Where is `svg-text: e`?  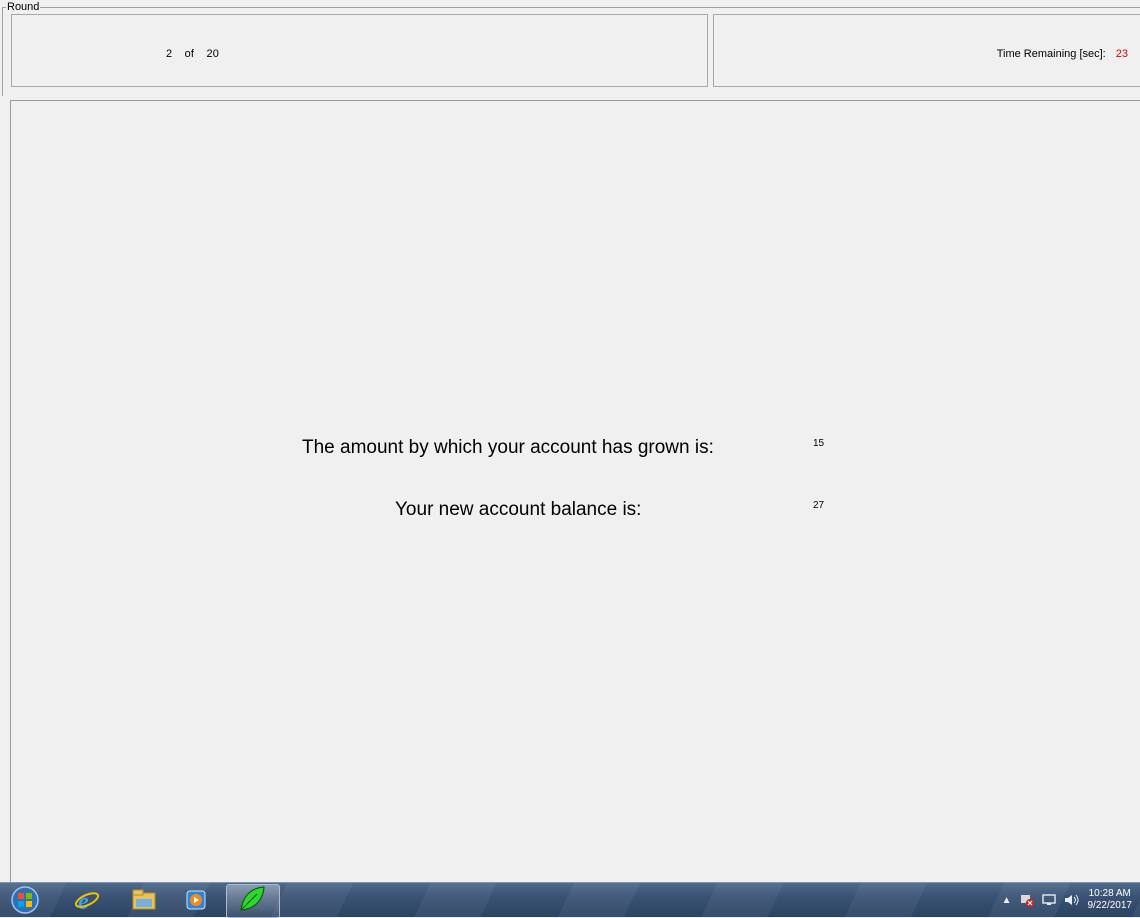
svg-text: e is located at coordinates (83, 901).